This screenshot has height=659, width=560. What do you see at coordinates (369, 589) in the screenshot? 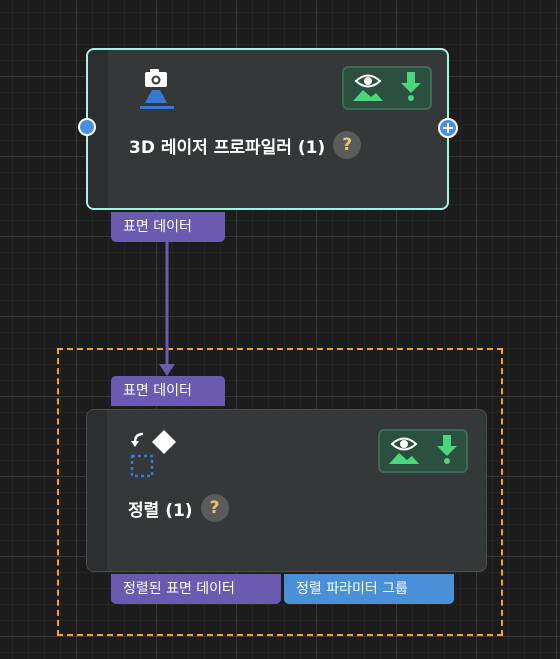
I see `output-port-align-parameter-group: 정렬 파라미터 그룹` at bounding box center [369, 589].